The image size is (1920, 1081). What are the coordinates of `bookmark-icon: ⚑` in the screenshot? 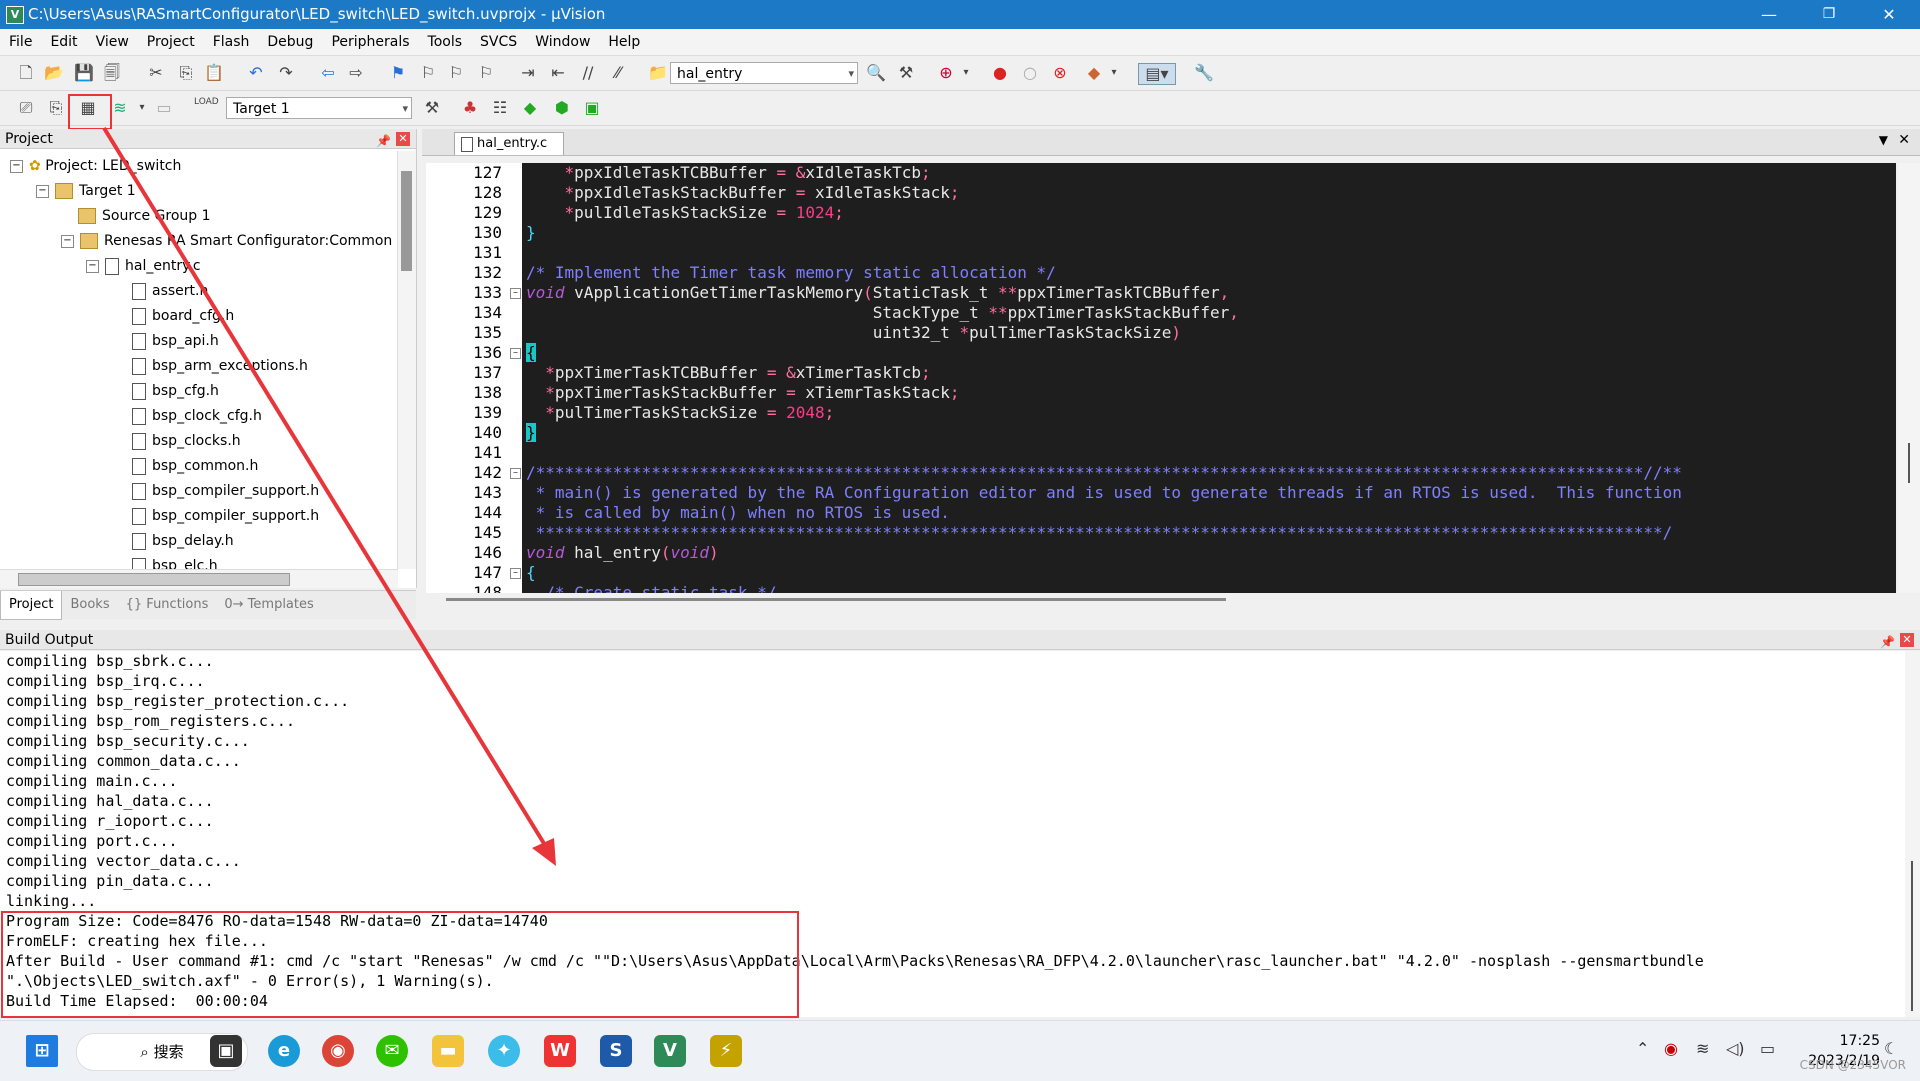 It's located at (398, 73).